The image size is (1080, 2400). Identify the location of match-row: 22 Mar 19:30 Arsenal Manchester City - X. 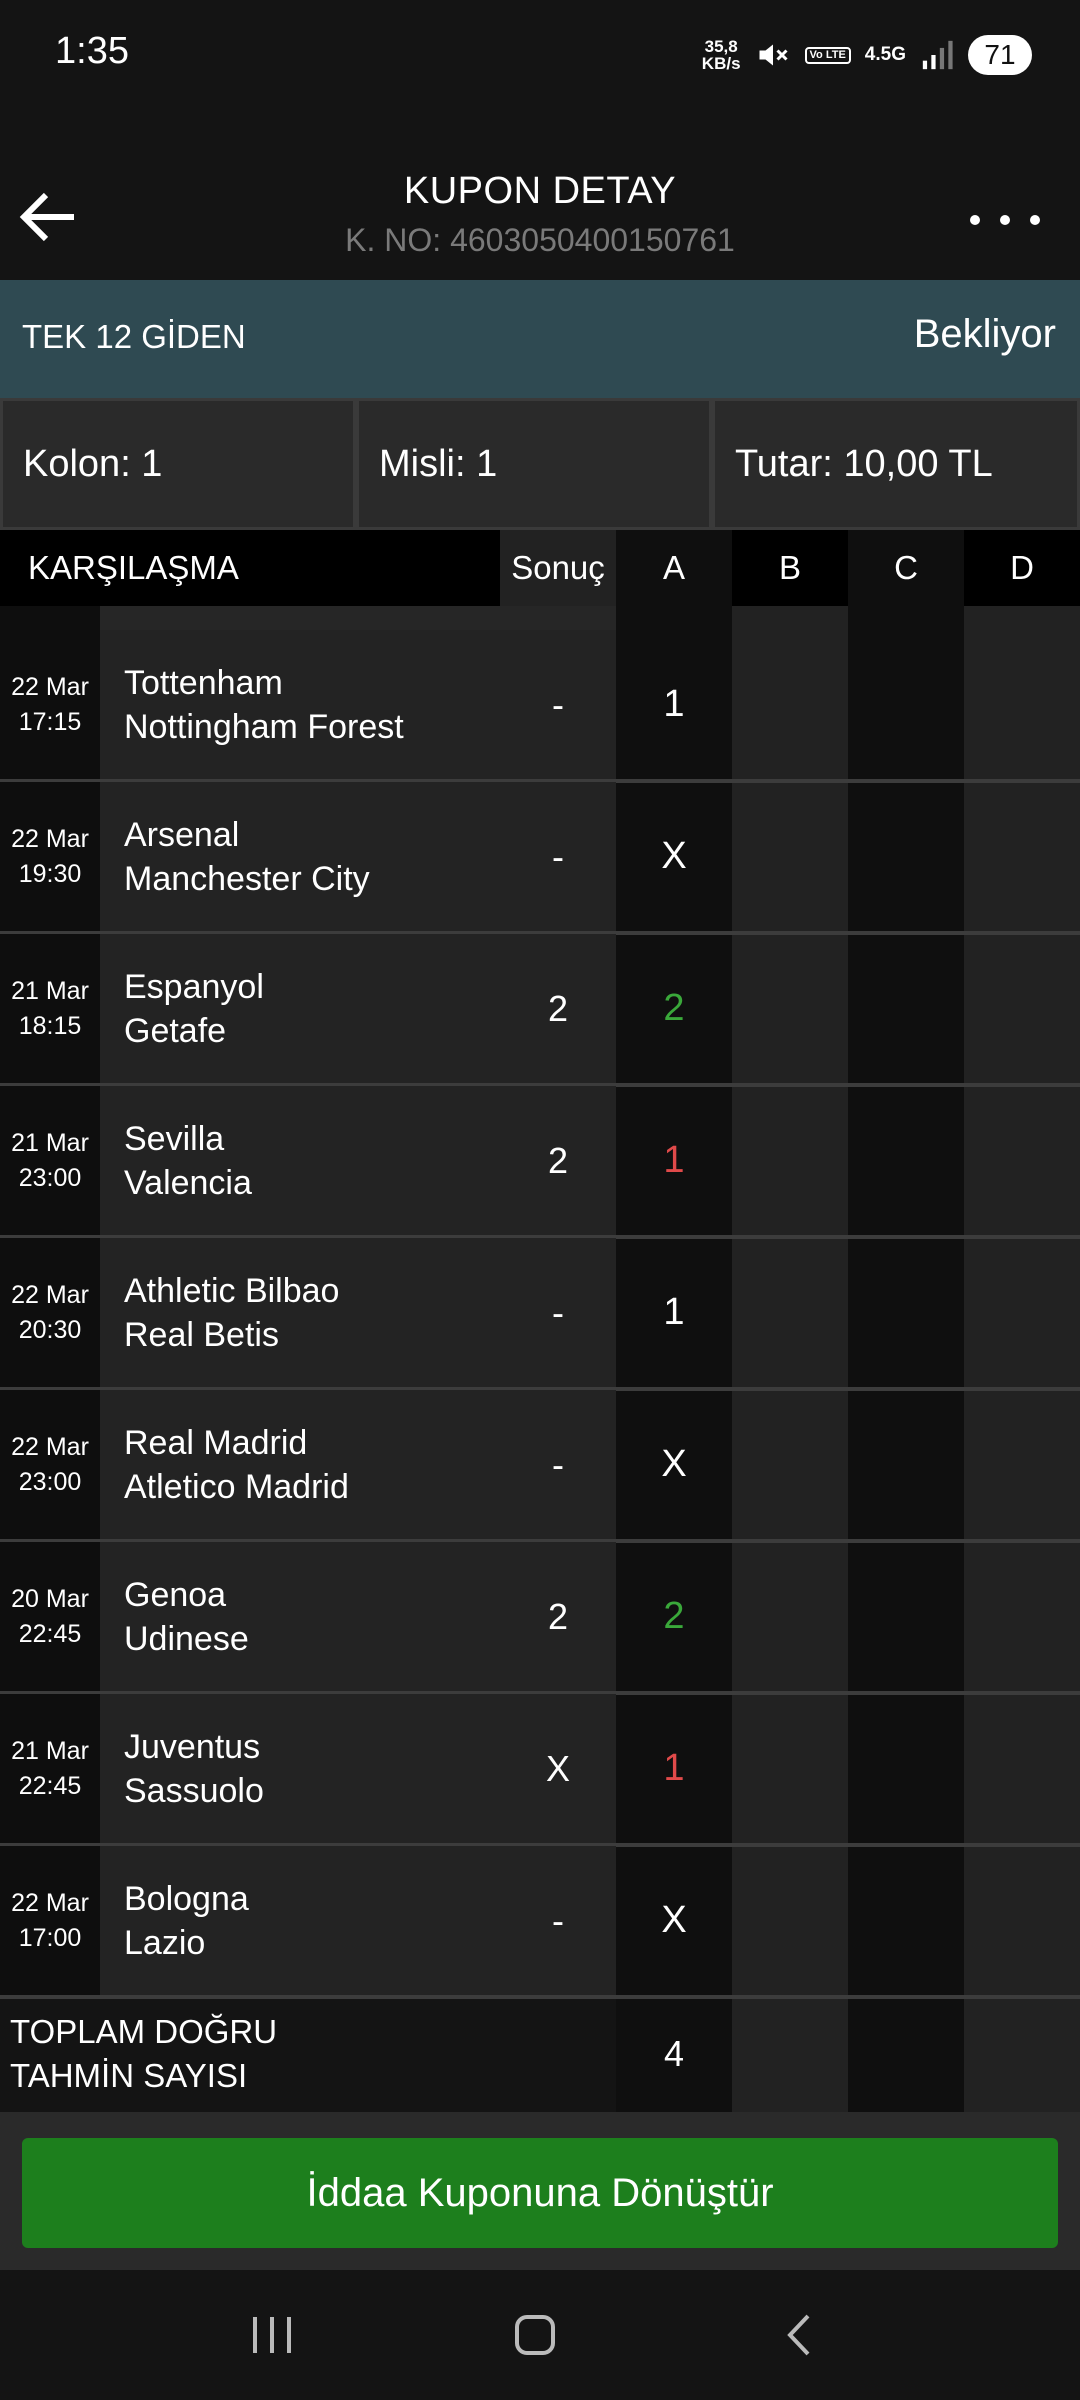
(540, 856).